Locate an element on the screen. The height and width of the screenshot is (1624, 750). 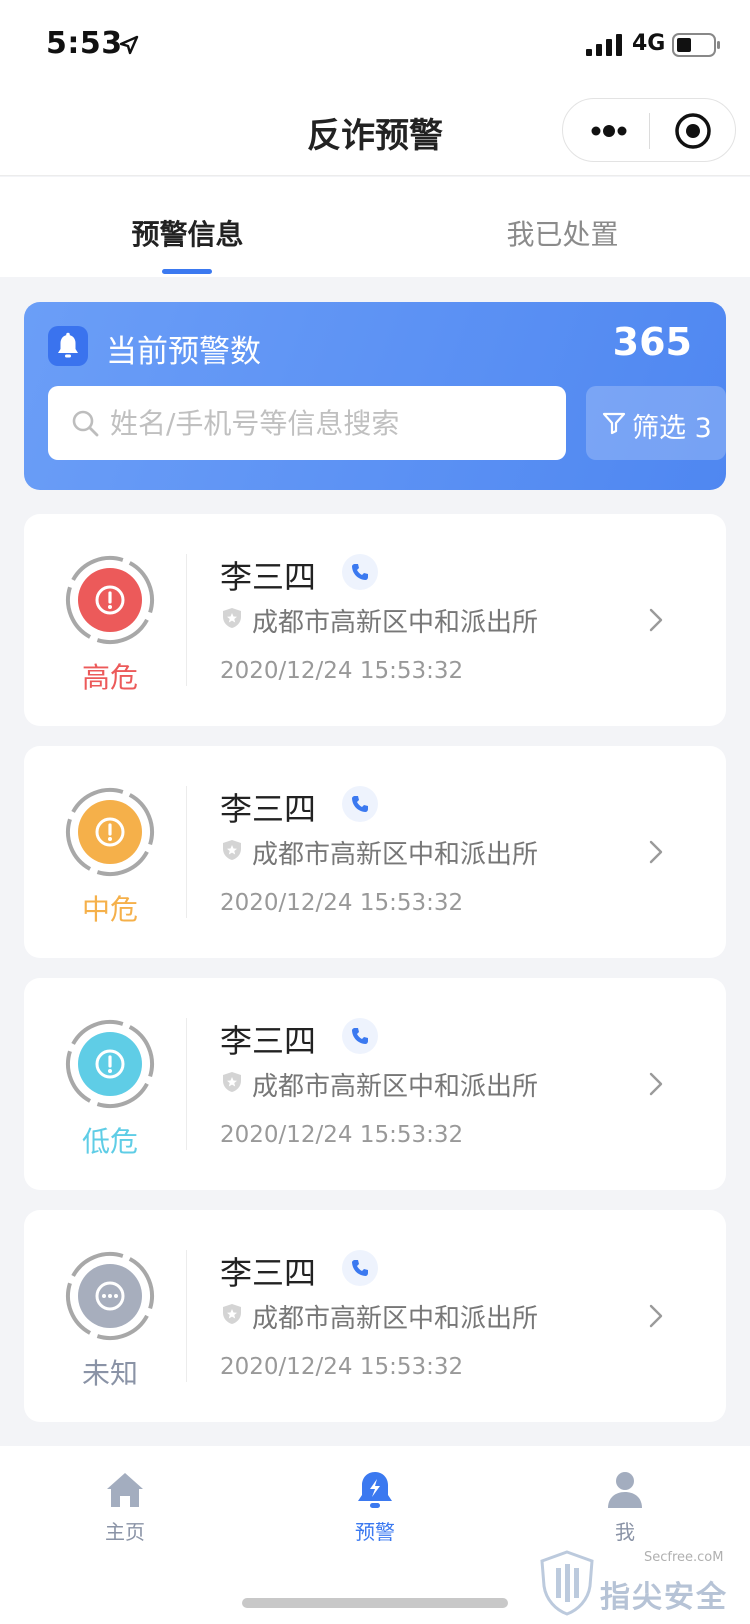
tabbar-item-me: 我 is located at coordinates (625, 1506).